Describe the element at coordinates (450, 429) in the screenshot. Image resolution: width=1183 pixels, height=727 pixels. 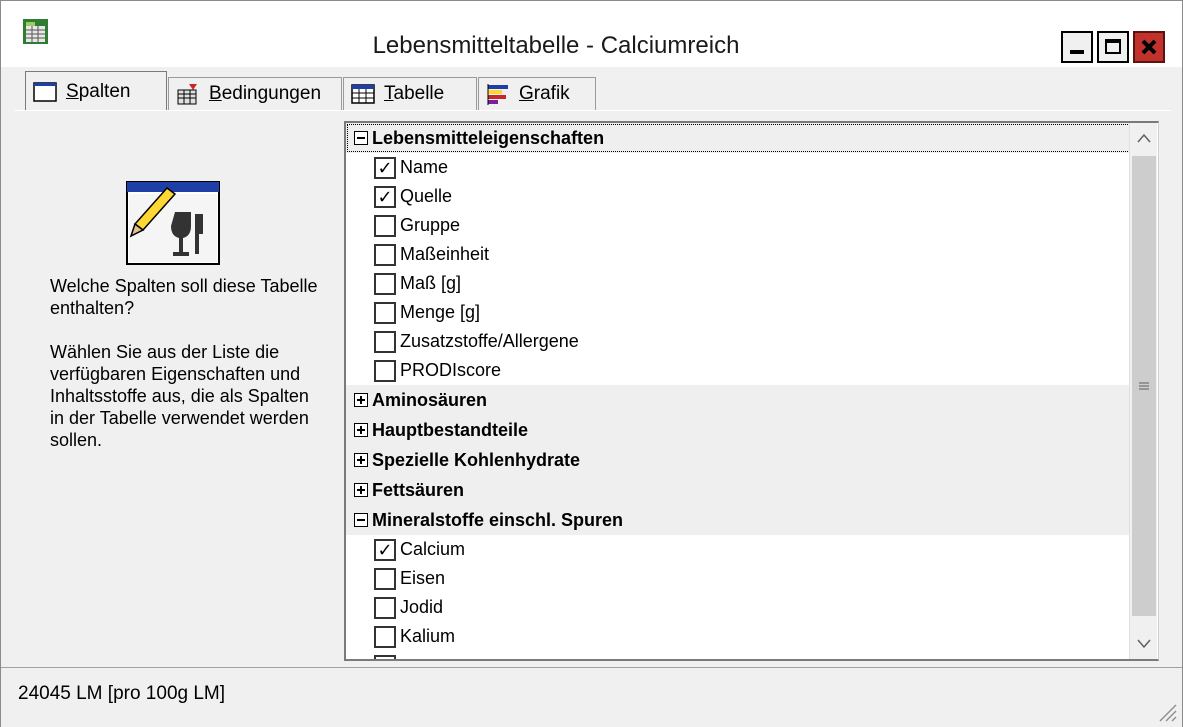
I see `group-label: Hauptbestandteile` at that location.